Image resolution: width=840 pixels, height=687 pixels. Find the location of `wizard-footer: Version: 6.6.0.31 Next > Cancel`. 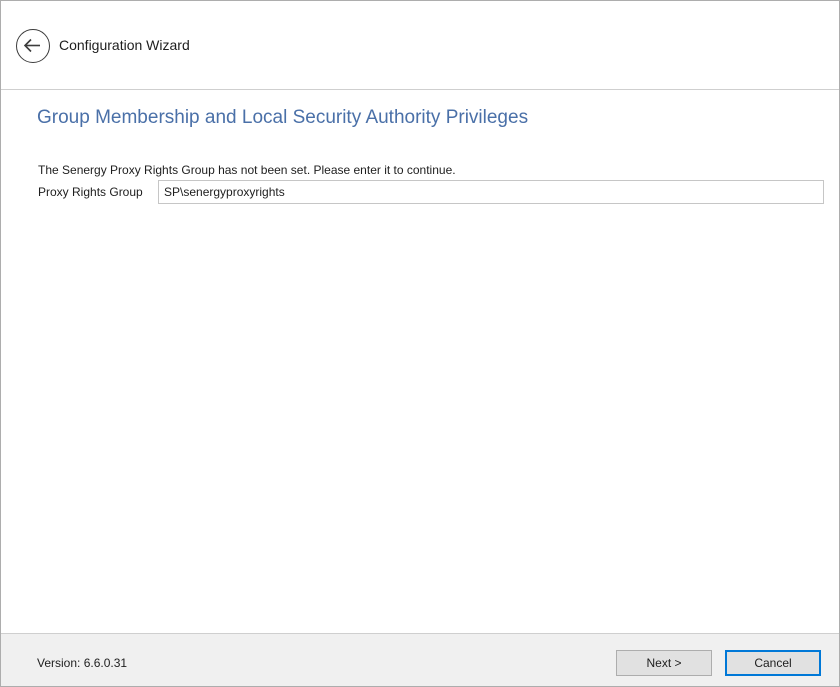

wizard-footer: Version: 6.6.0.31 Next > Cancel is located at coordinates (420, 659).